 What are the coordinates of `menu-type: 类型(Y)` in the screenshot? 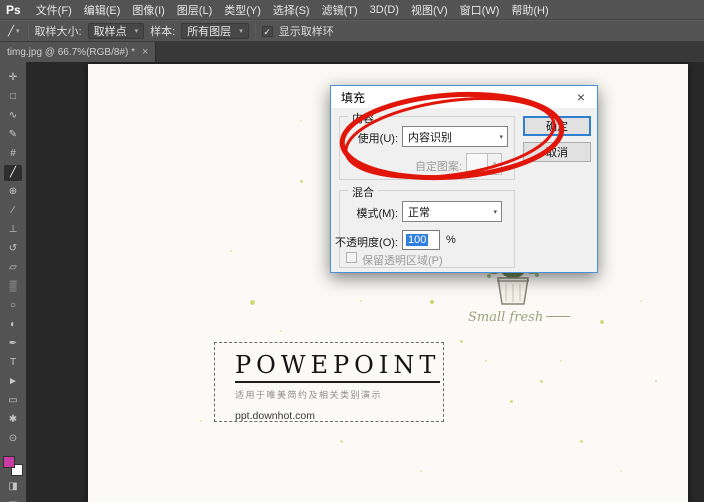 It's located at (242, 9).